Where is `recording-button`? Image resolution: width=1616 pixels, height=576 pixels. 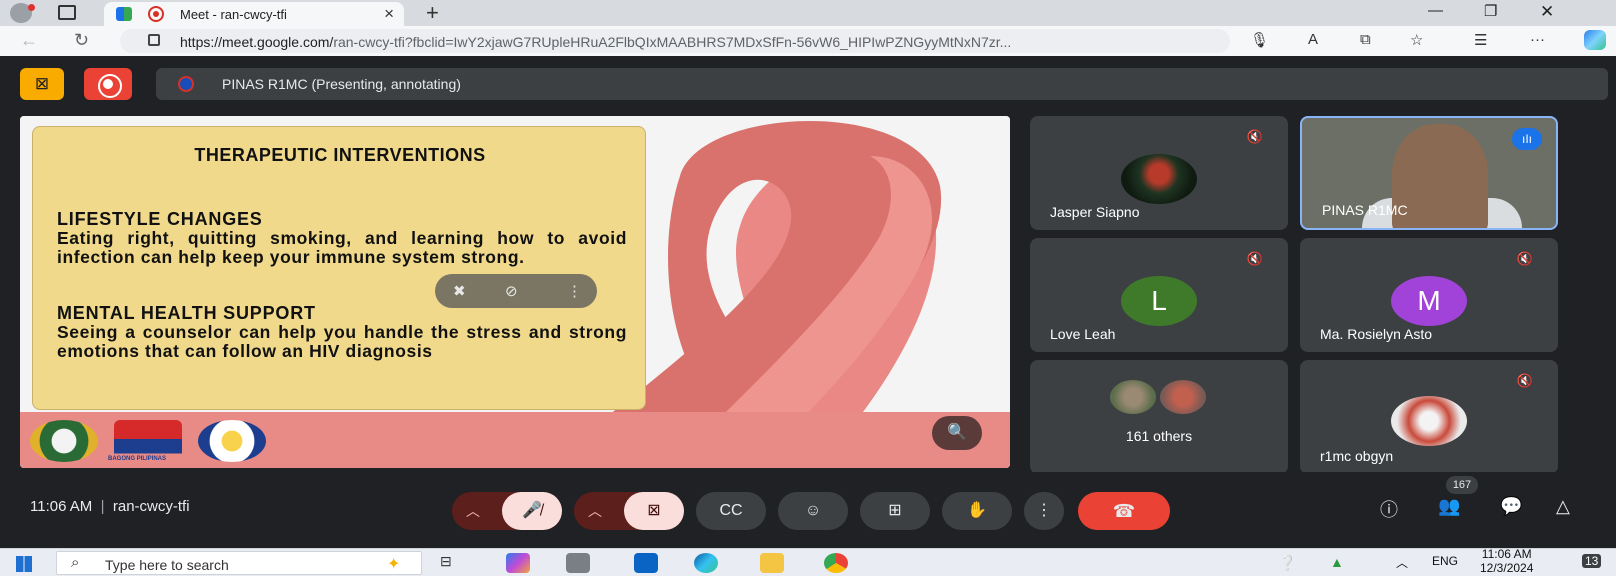 recording-button is located at coordinates (108, 84).